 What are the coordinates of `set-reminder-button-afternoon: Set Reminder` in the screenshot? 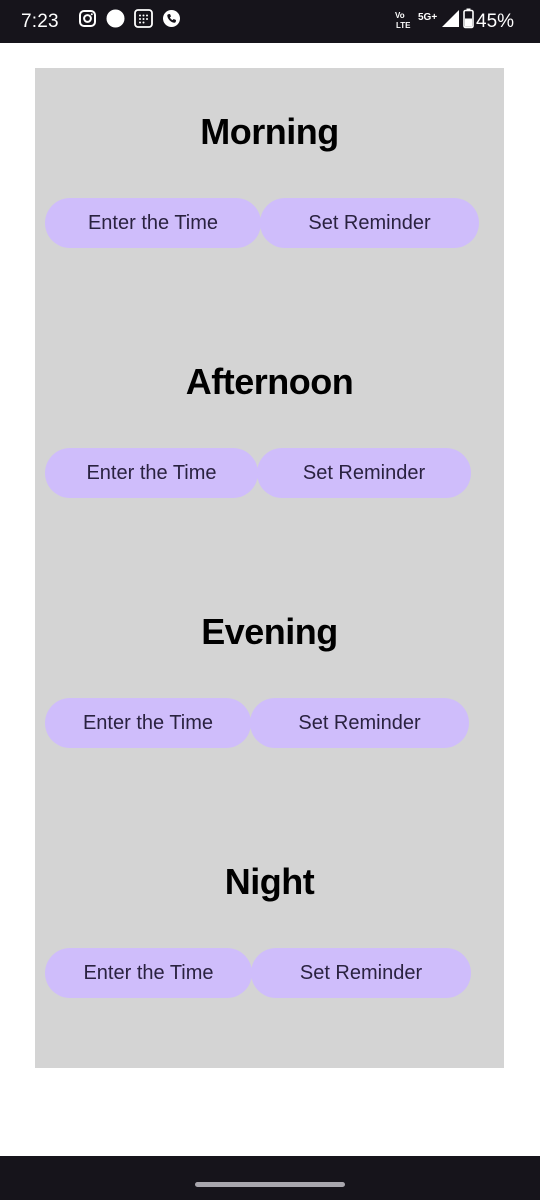 It's located at (364, 473).